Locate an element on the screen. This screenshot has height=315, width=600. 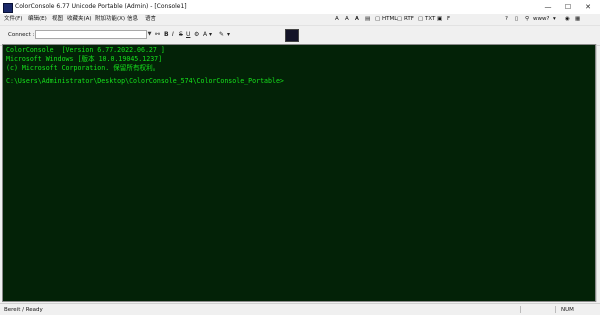
highlight-icon: ✎ is located at coordinates (221, 35).